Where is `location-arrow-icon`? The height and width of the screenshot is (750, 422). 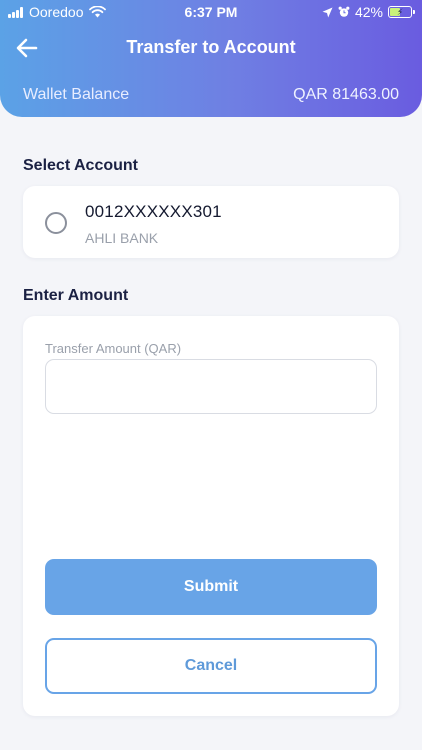 location-arrow-icon is located at coordinates (327, 12).